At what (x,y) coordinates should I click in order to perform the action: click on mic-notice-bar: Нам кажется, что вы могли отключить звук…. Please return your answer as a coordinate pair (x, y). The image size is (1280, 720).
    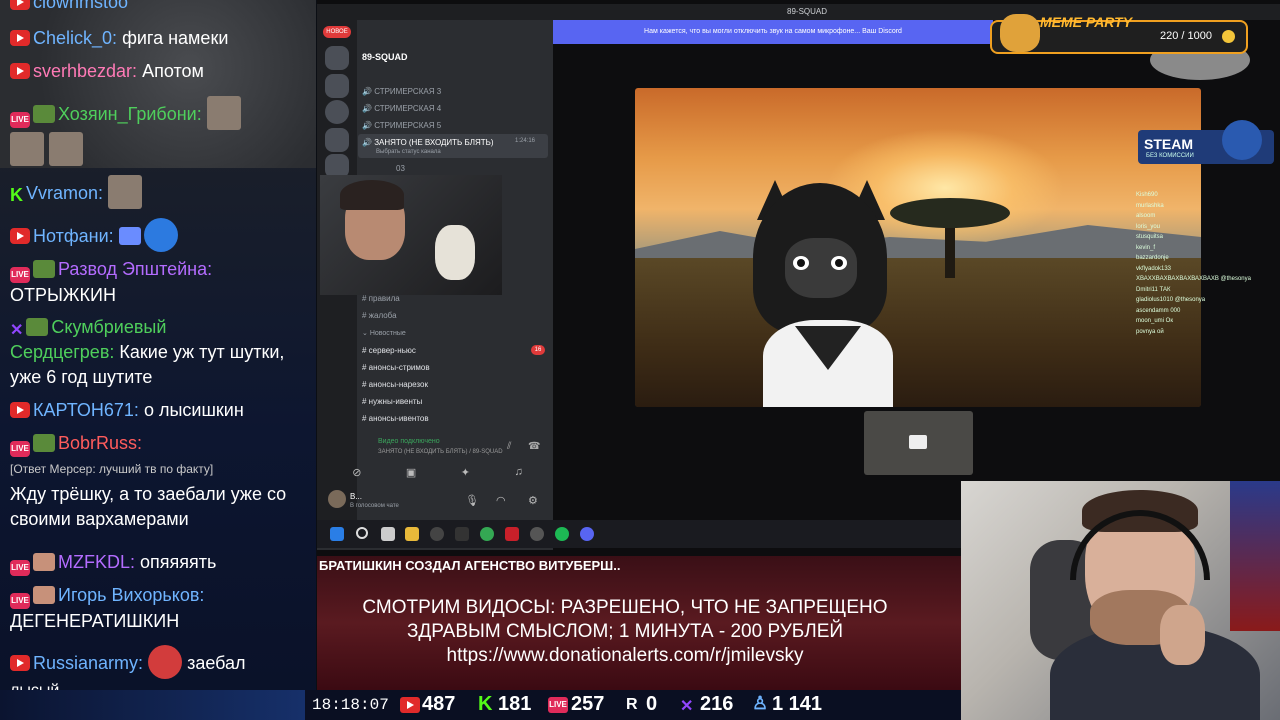
    Looking at the image, I should click on (773, 32).